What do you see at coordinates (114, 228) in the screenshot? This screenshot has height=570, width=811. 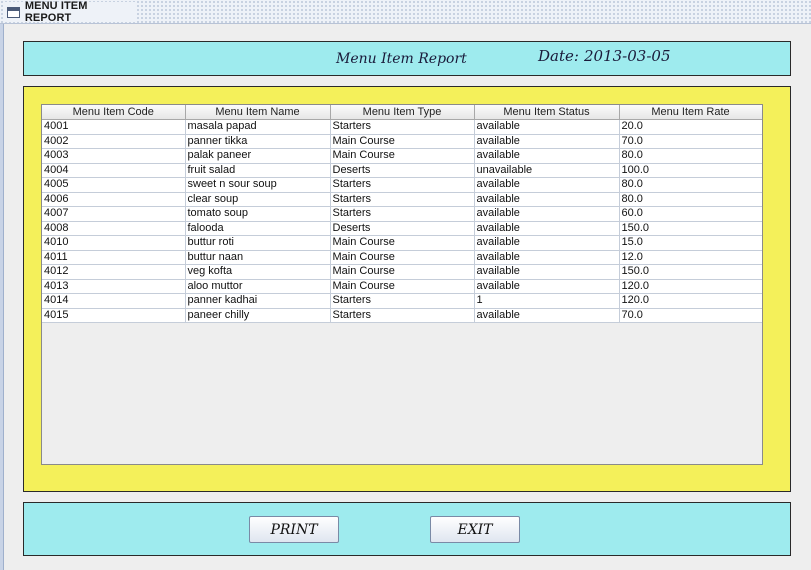 I see `cell-code: 4008` at bounding box center [114, 228].